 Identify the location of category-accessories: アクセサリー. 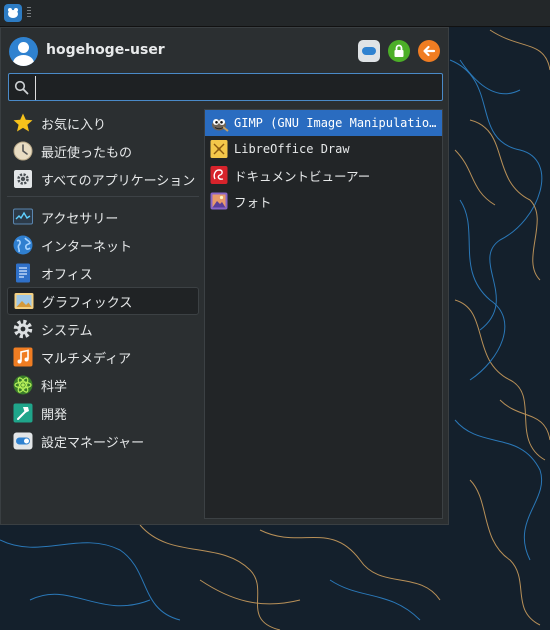
(103, 217).